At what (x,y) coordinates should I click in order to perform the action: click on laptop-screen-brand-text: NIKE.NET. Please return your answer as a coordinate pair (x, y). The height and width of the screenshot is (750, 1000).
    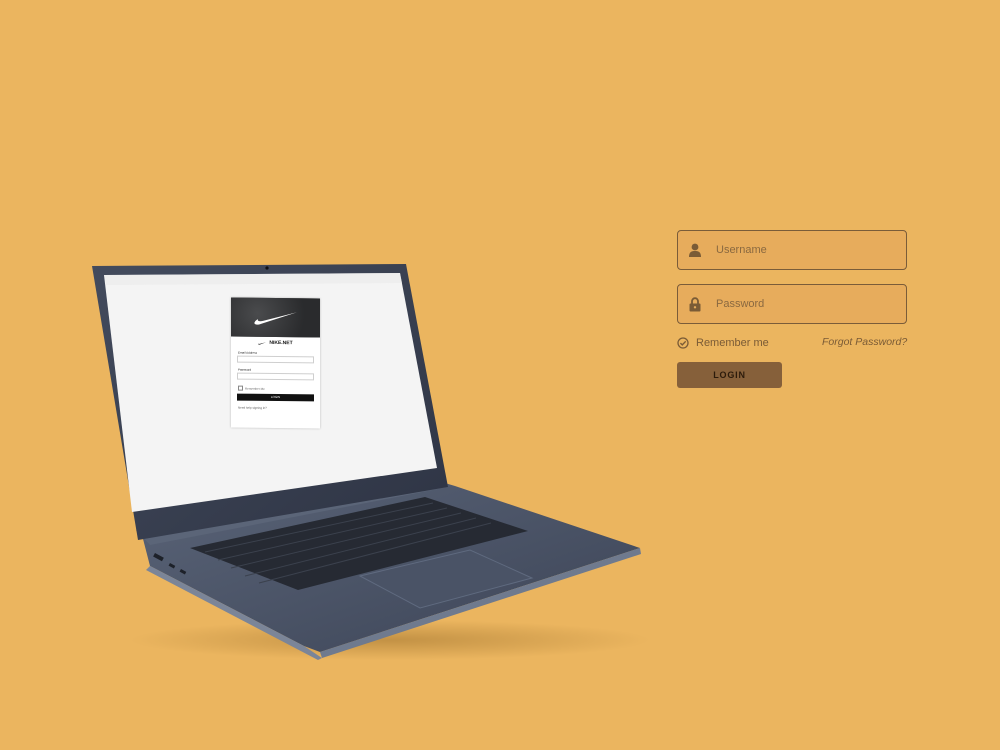
    Looking at the image, I should click on (281, 343).